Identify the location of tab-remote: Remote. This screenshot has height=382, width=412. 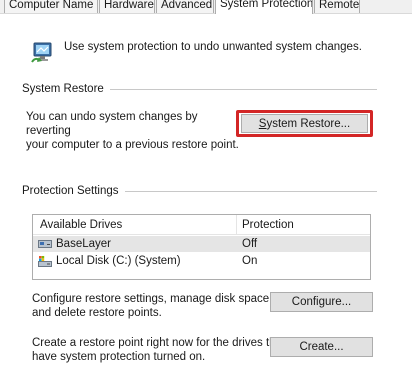
(337, 6).